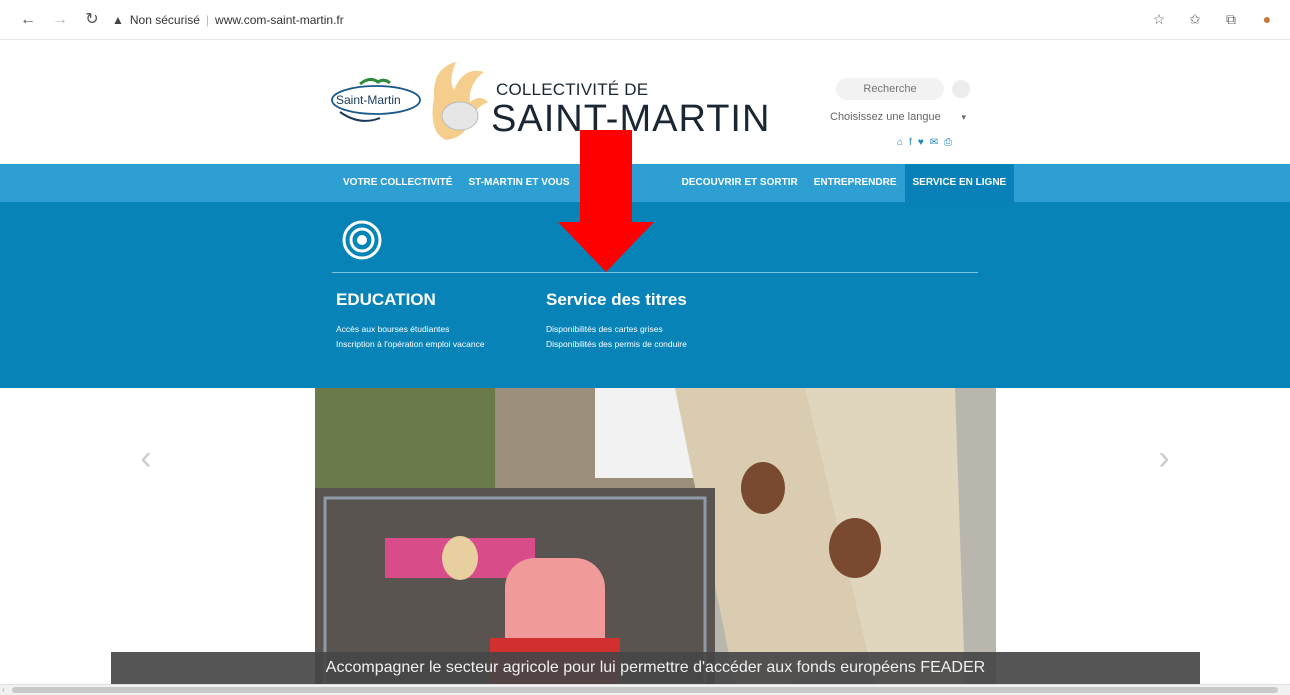  I want to click on brand-subtitle: COLLECTIVITÉ DE, so click(572, 89).